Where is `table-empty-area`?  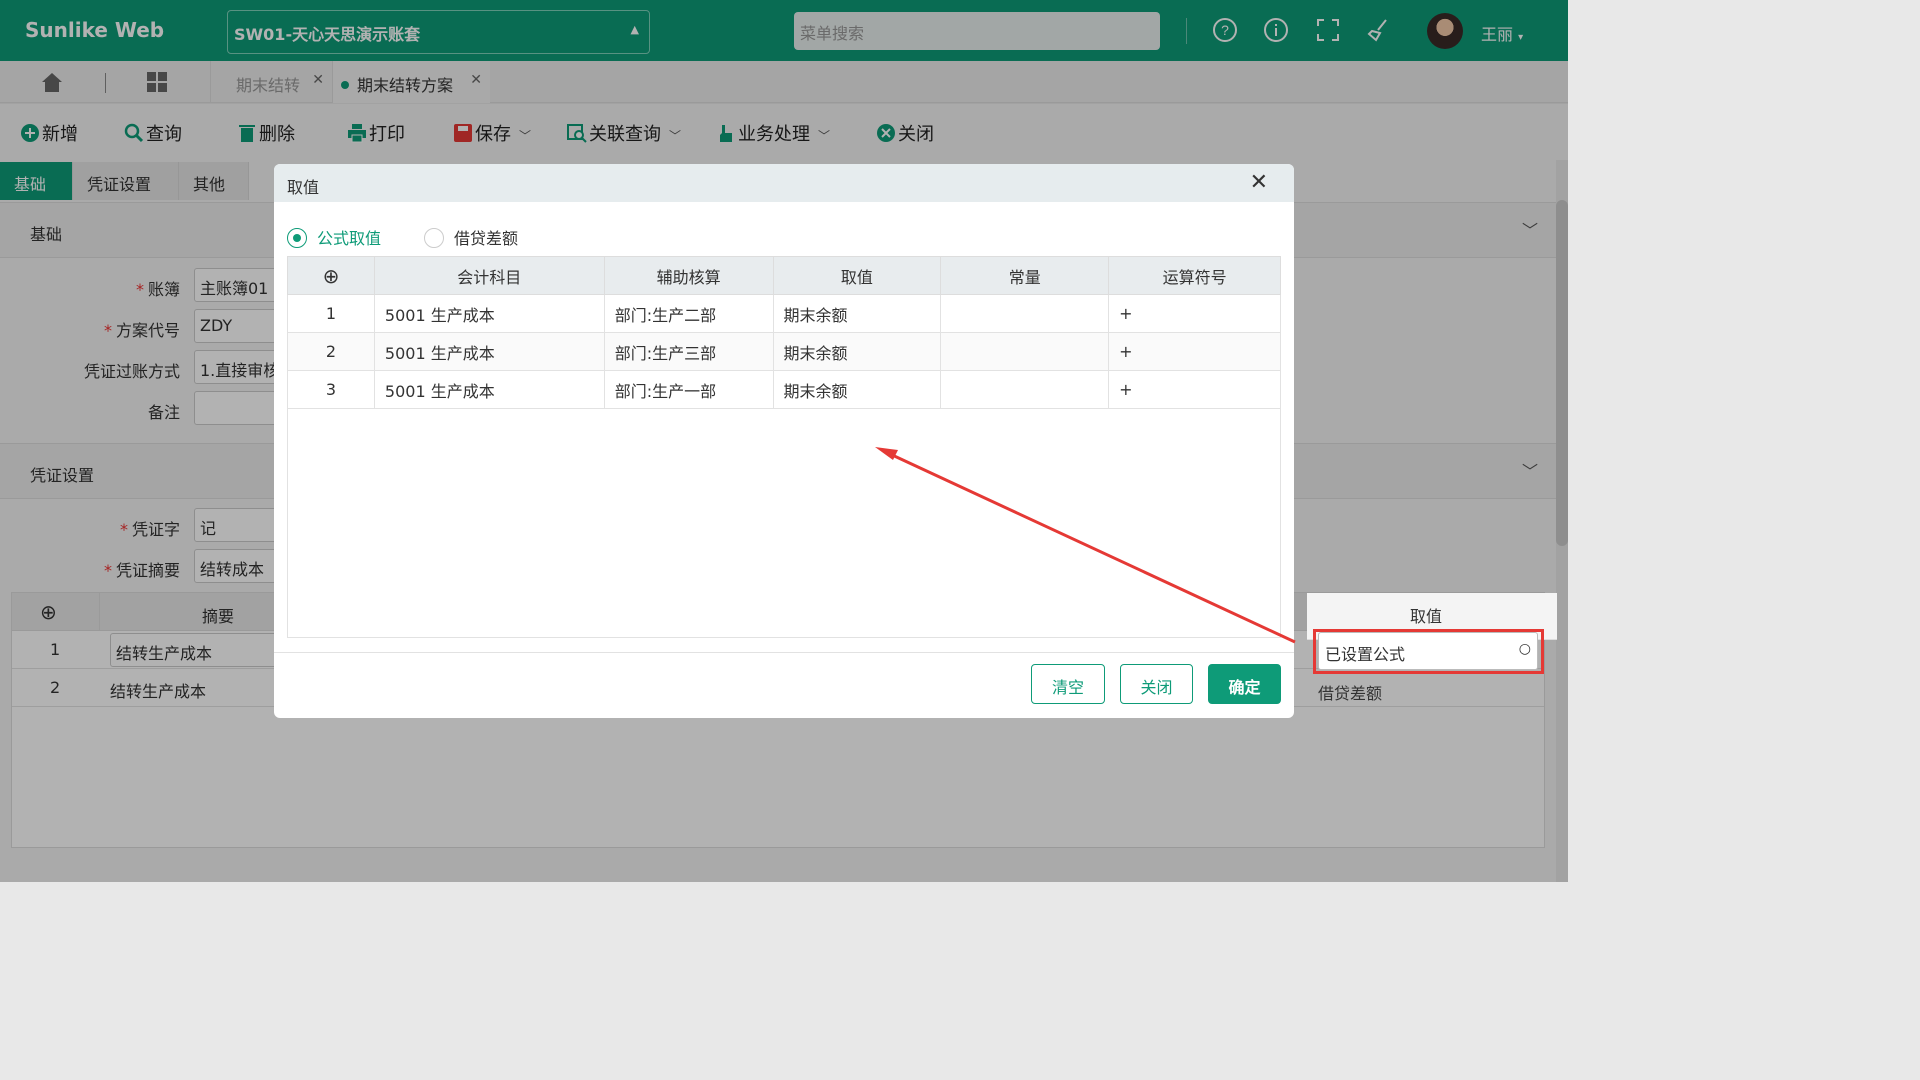 table-empty-area is located at coordinates (784, 523).